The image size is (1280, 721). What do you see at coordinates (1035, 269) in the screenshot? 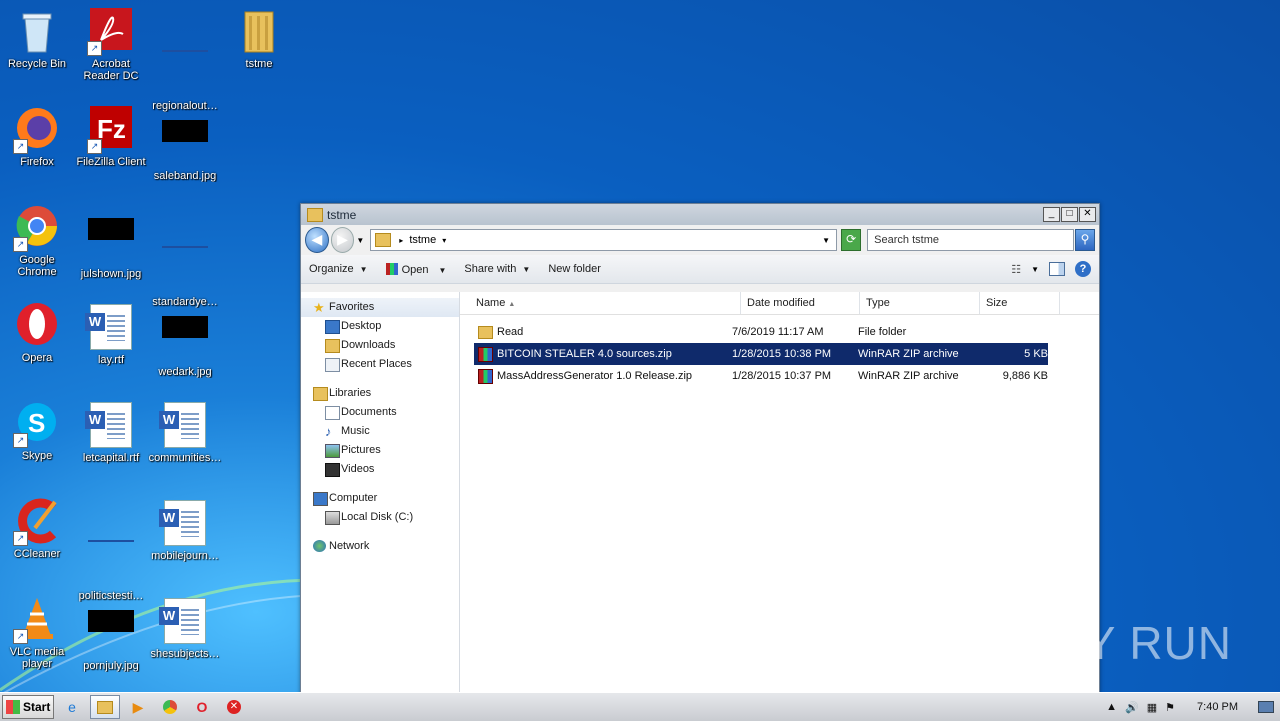
I see `view-dropdown-icon: ▼` at bounding box center [1035, 269].